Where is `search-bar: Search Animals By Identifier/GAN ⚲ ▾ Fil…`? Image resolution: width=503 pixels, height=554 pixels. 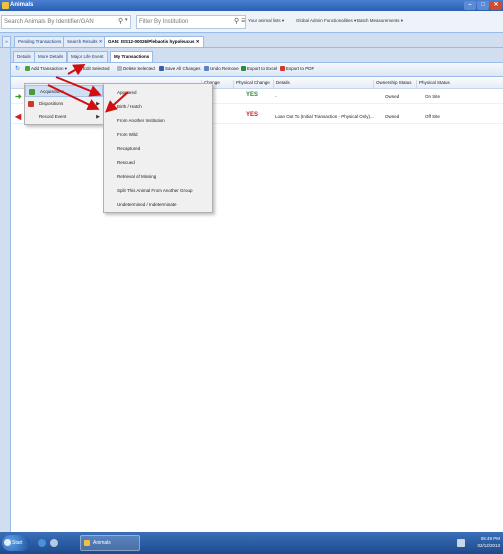 search-bar: Search Animals By Identifier/GAN ⚲ ▾ Fil… is located at coordinates (251, 22).